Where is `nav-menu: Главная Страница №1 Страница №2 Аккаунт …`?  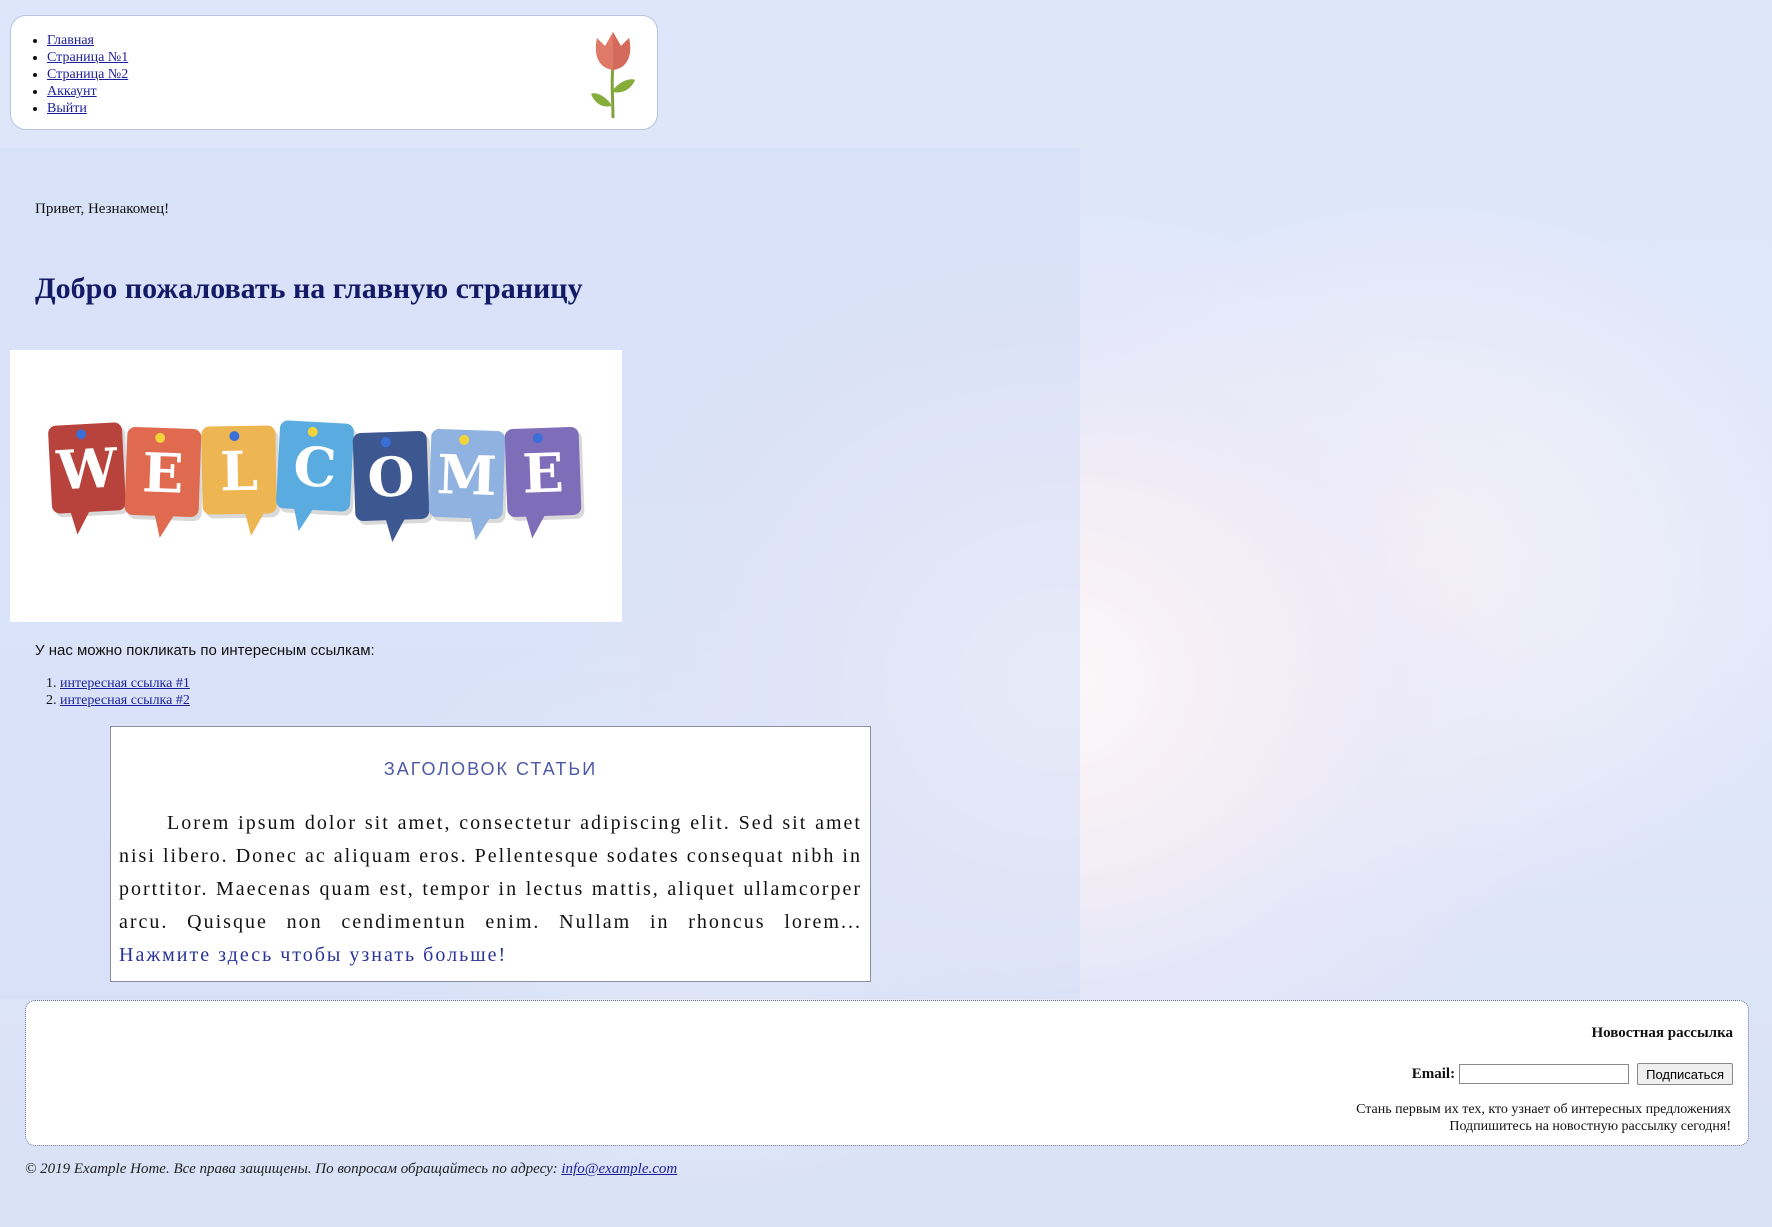 nav-menu: Главная Страница №1 Страница №2 Аккаунт … is located at coordinates (75, 74).